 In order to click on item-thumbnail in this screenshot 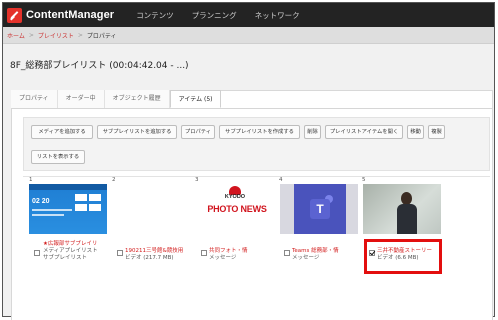, I will do `click(402, 209)`.